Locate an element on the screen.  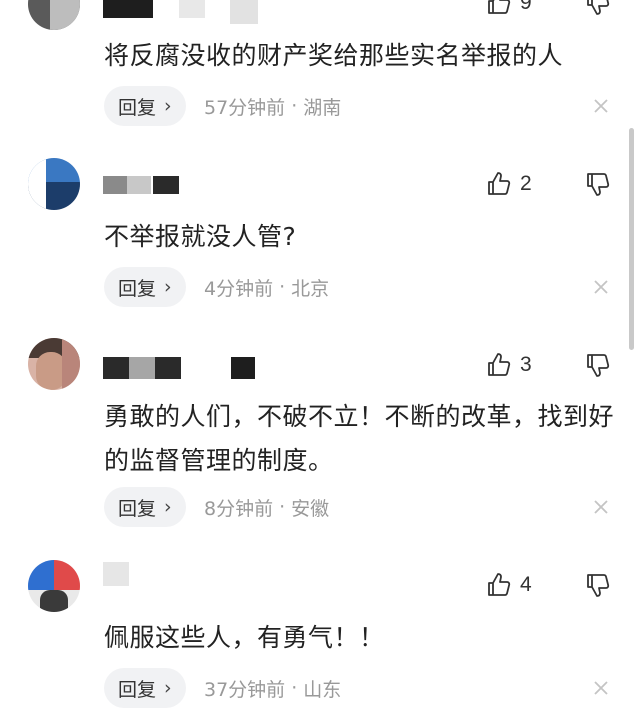
scrollbar is located at coordinates (631, 239).